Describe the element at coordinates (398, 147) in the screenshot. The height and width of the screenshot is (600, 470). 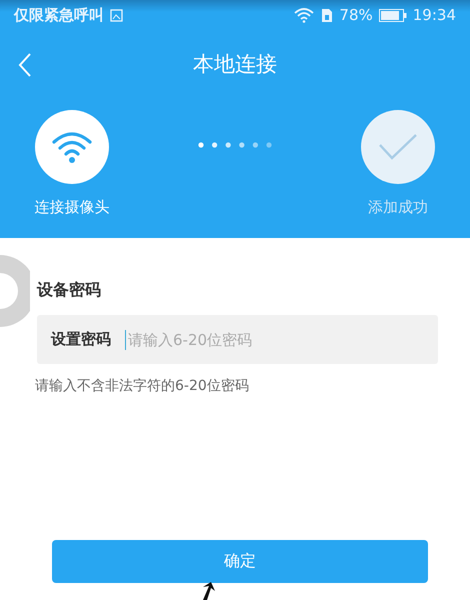
I see `checkmark-icon` at that location.